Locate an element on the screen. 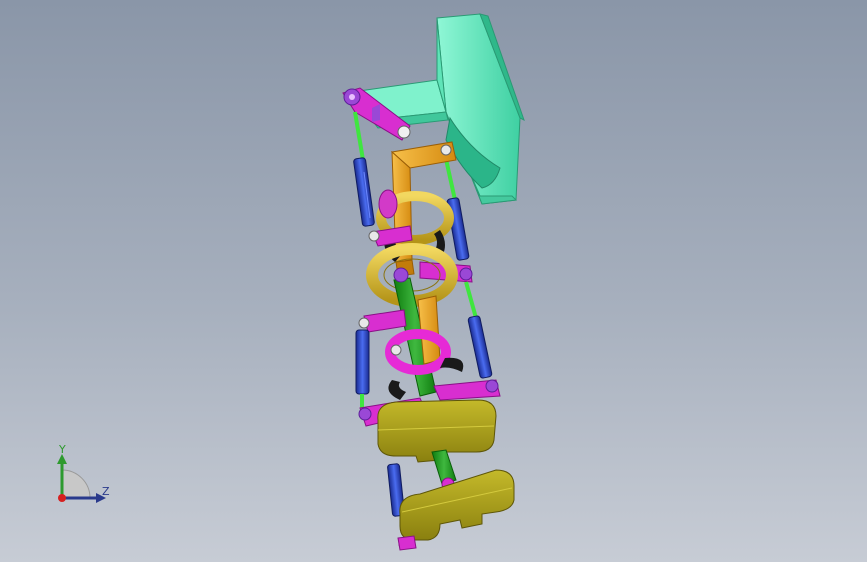  orientation-triad: Y Z is located at coordinates (80, 475).